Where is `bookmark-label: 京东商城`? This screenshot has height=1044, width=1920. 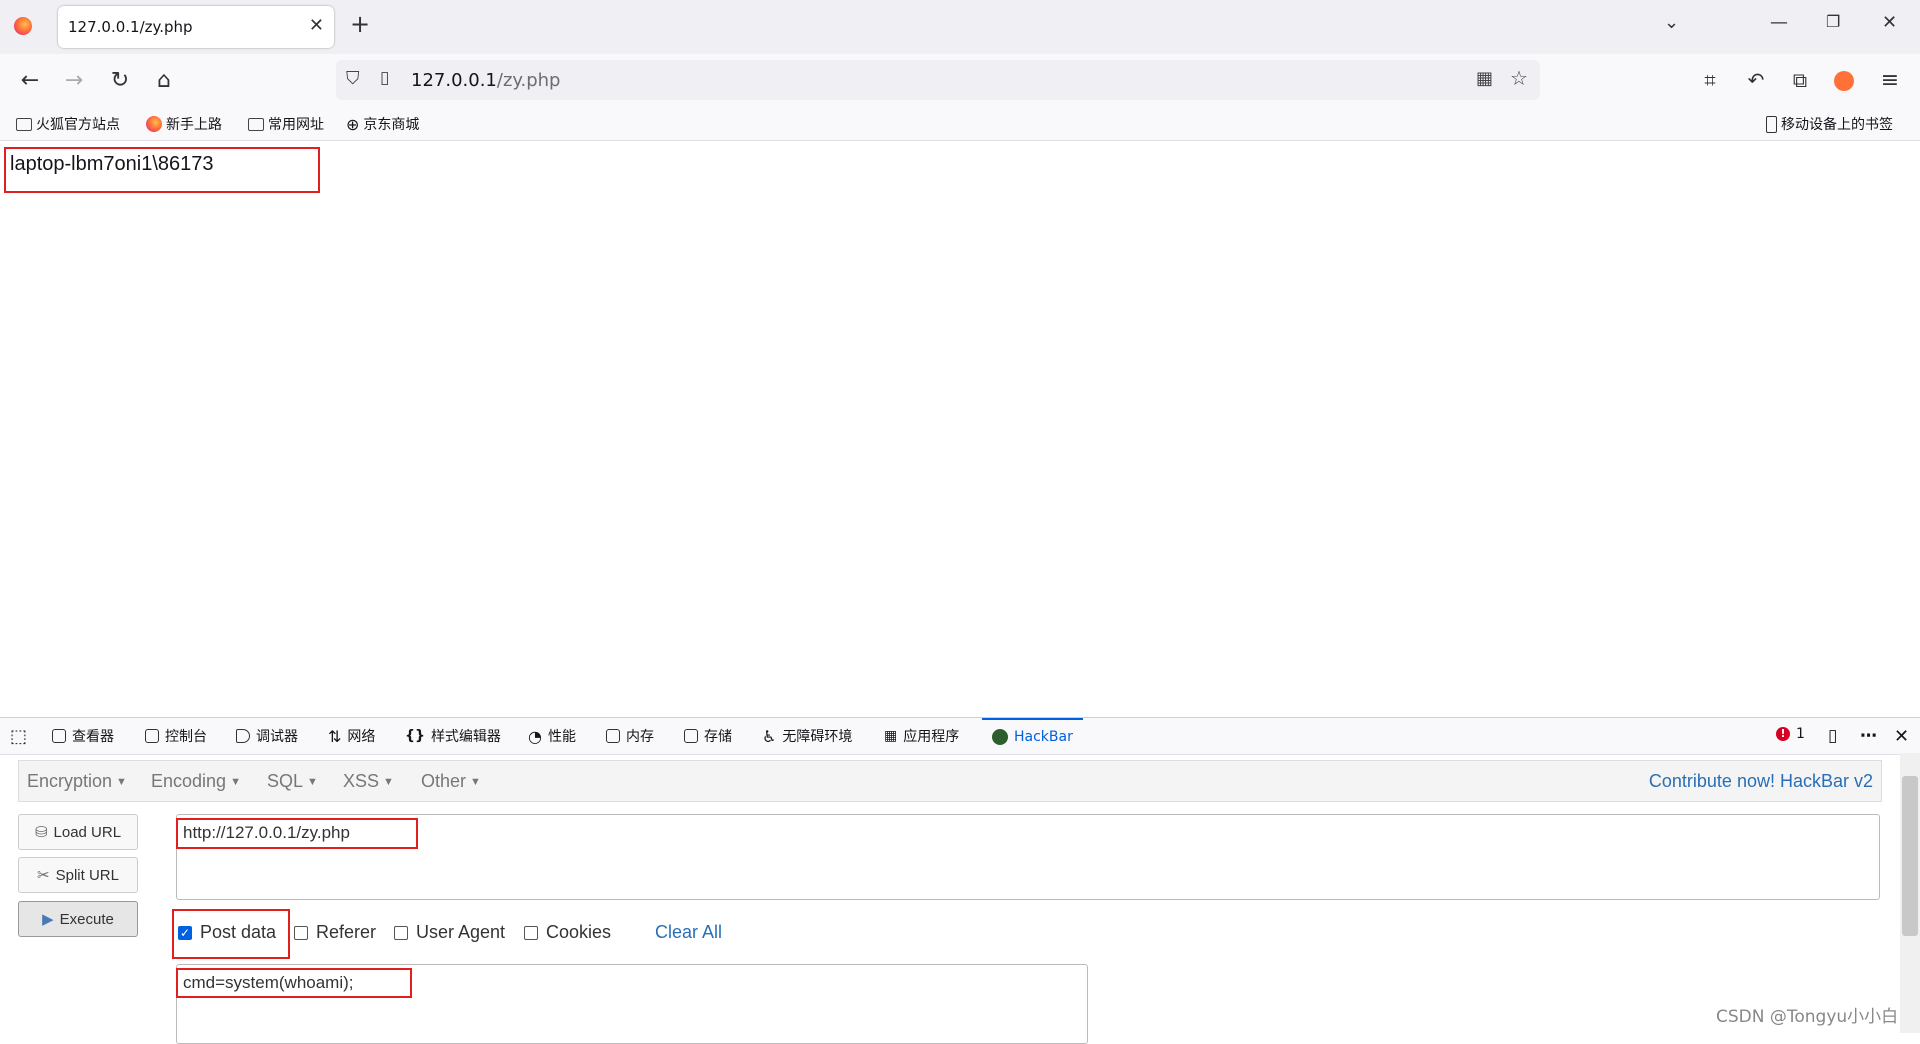
bookmark-label: 京东商城 is located at coordinates (391, 125).